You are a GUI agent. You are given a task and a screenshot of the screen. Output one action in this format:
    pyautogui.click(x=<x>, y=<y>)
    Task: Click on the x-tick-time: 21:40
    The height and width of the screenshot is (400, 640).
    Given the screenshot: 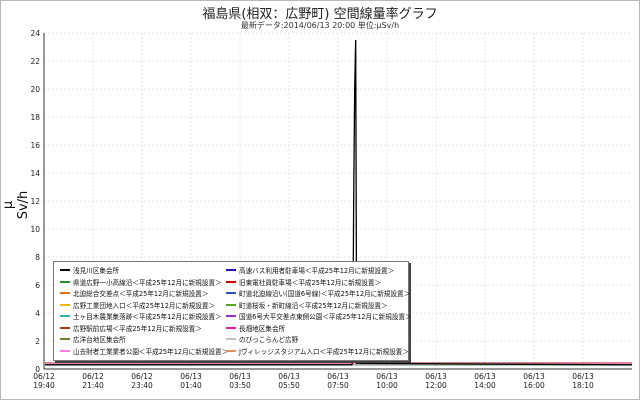 What is the action you would take?
    pyautogui.click(x=93, y=385)
    